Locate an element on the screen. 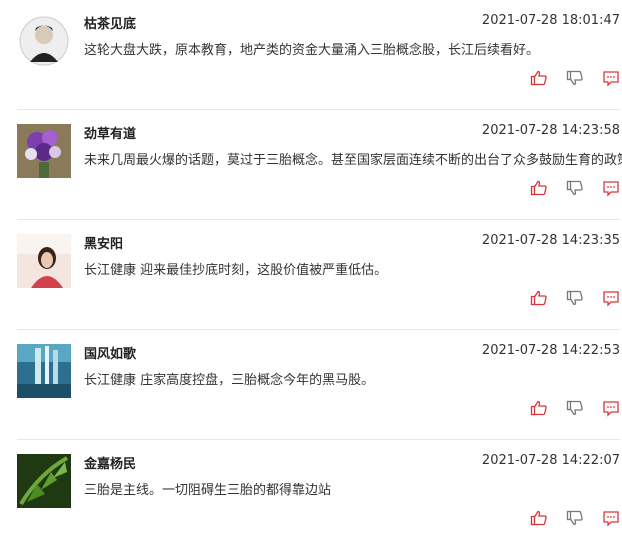 The height and width of the screenshot is (550, 622). comment-text: 长江健康 庄家高度控盘，三胎概念今年的黑马股。 is located at coordinates (229, 380).